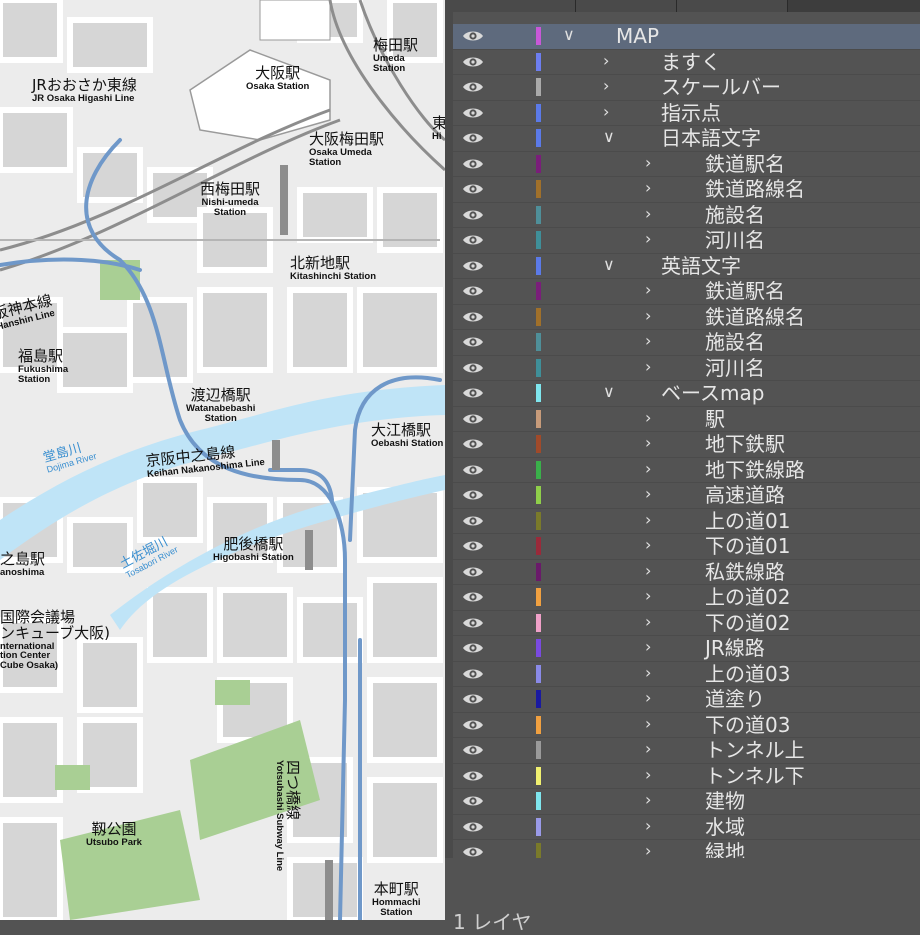 The width and height of the screenshot is (920, 935). What do you see at coordinates (686, 827) in the screenshot?
I see `layer-row: › 水域` at bounding box center [686, 827].